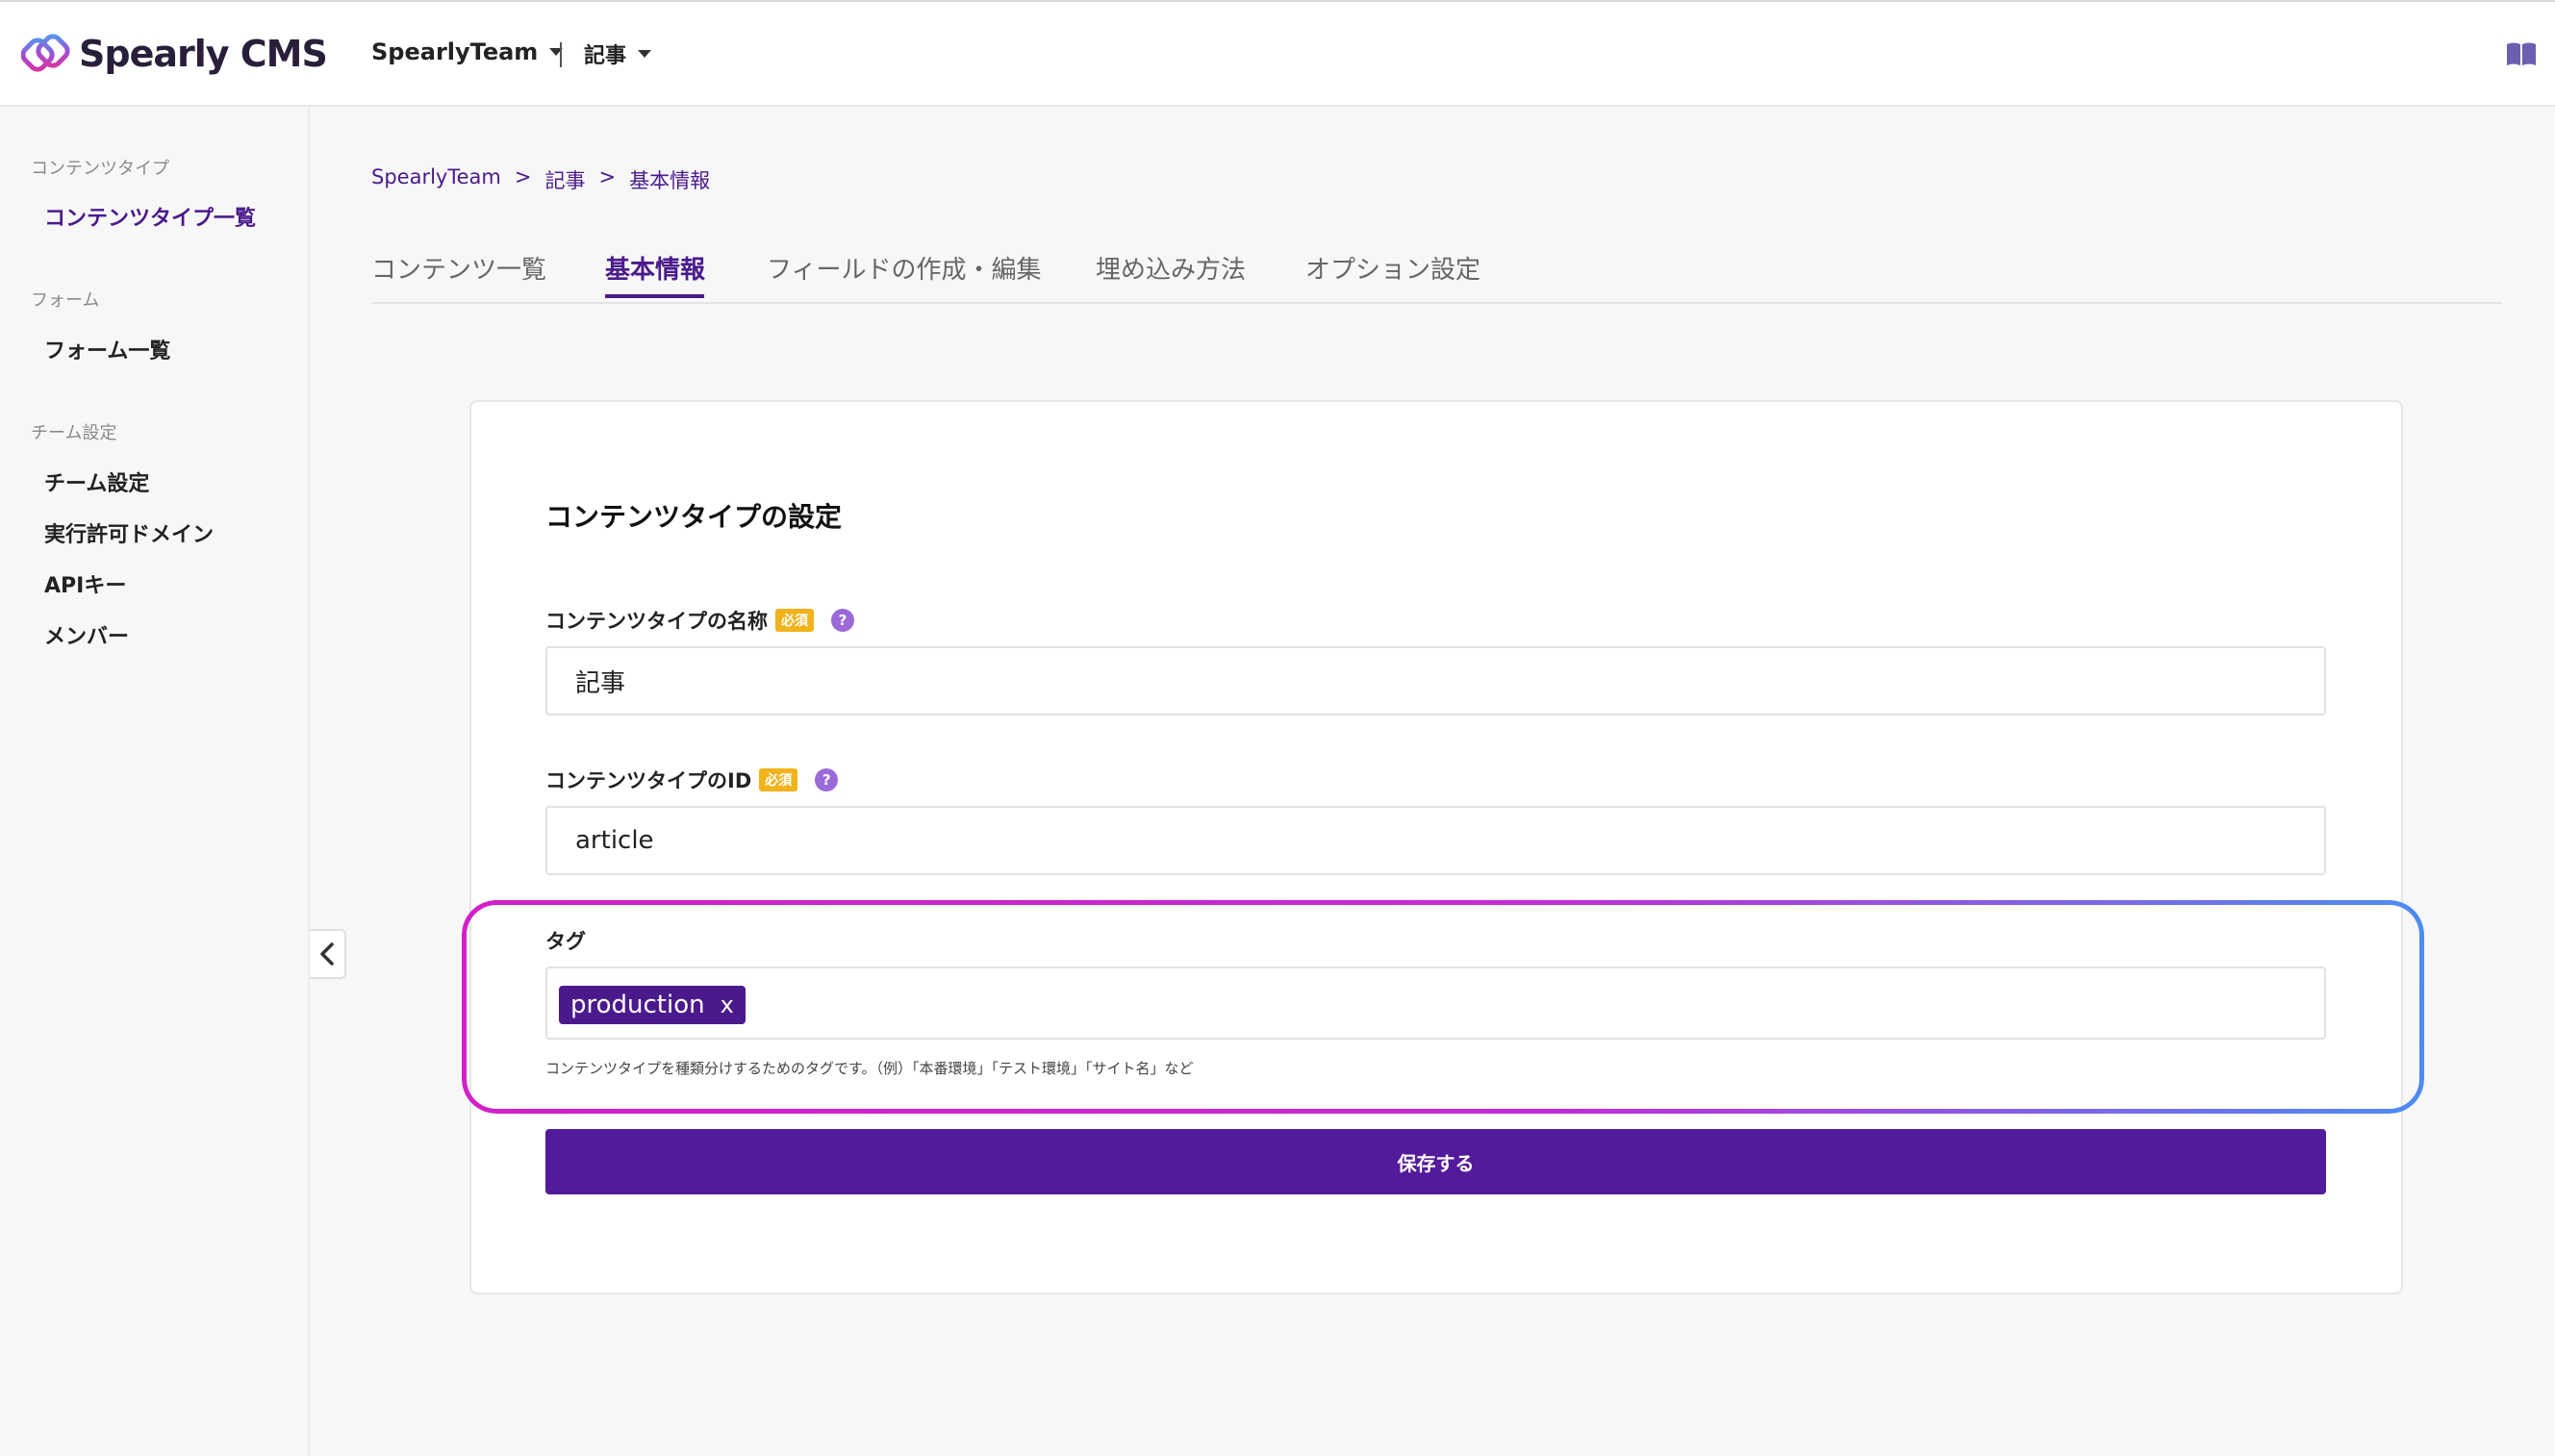 This screenshot has height=1456, width=2555. What do you see at coordinates (2522, 53) in the screenshot?
I see `book-icon` at bounding box center [2522, 53].